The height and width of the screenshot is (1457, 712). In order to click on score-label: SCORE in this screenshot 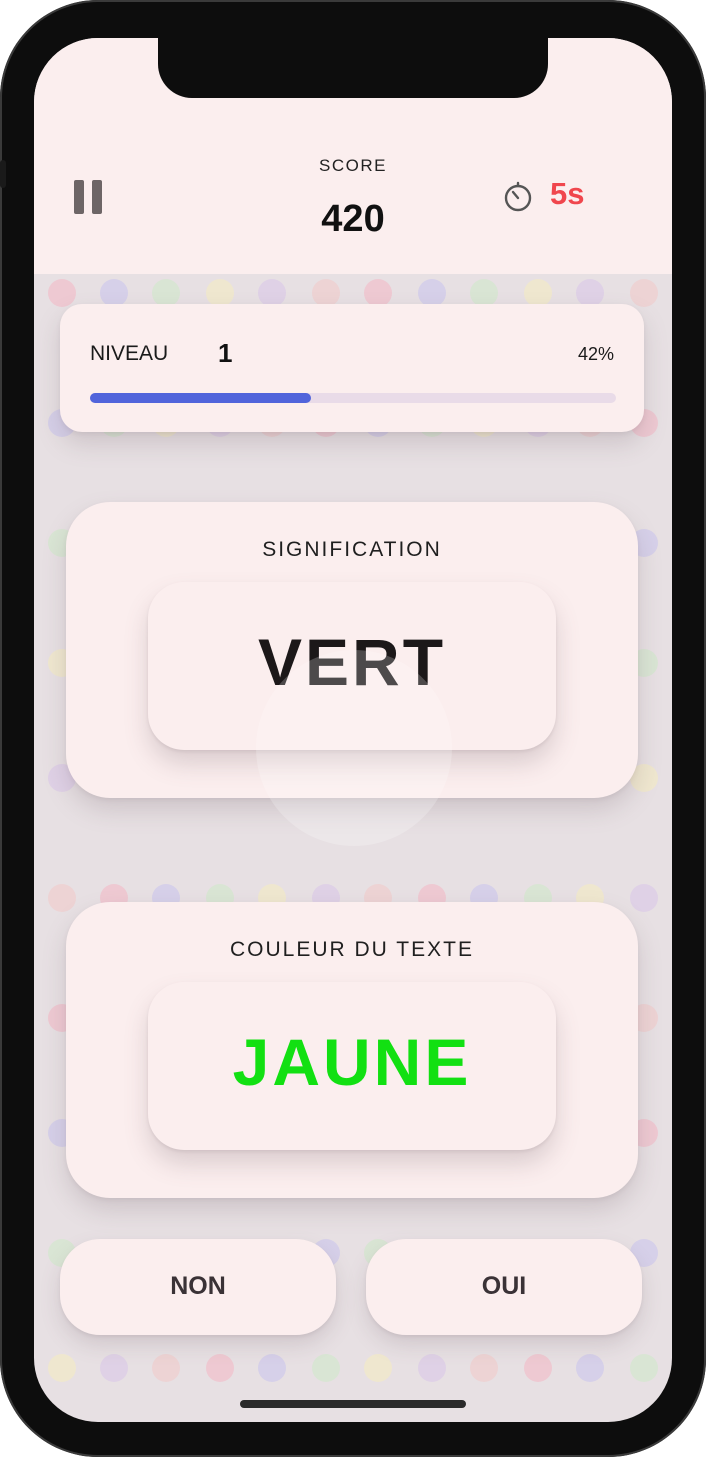, I will do `click(353, 165)`.